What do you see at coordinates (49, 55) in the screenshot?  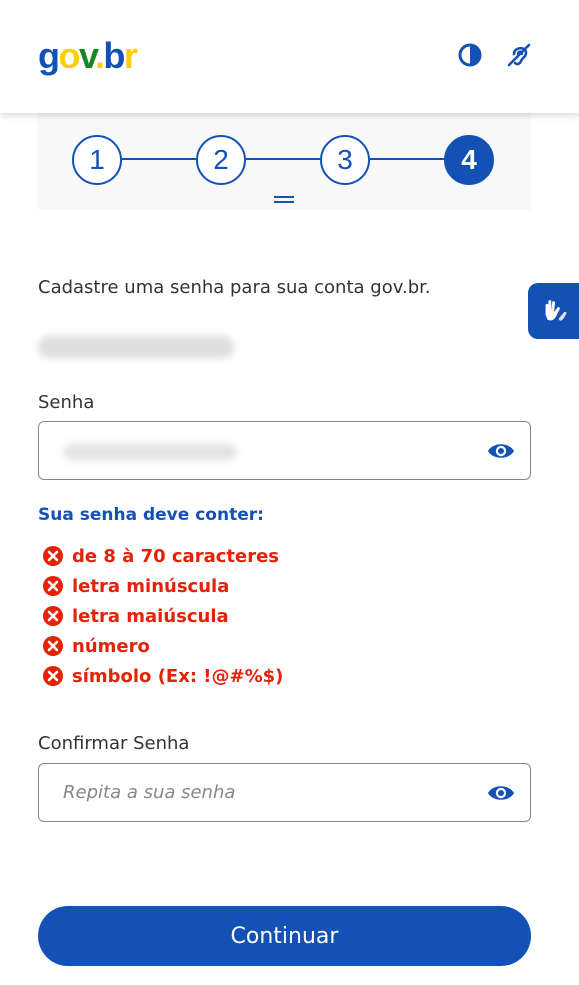 I see `logo-letter-g: g` at bounding box center [49, 55].